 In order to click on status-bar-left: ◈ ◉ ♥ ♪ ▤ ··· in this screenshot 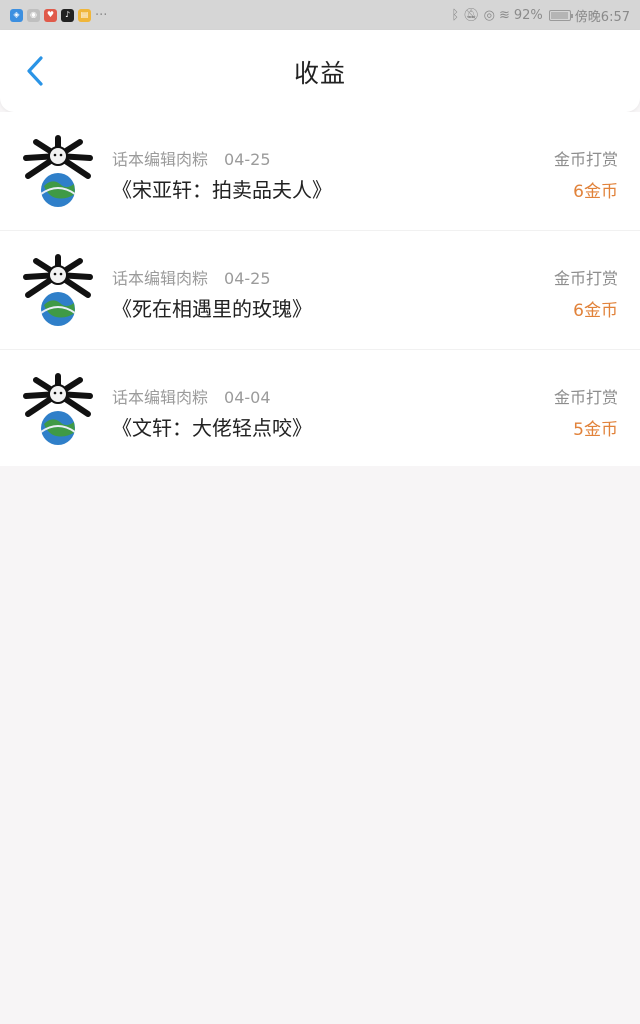, I will do `click(58, 15)`.